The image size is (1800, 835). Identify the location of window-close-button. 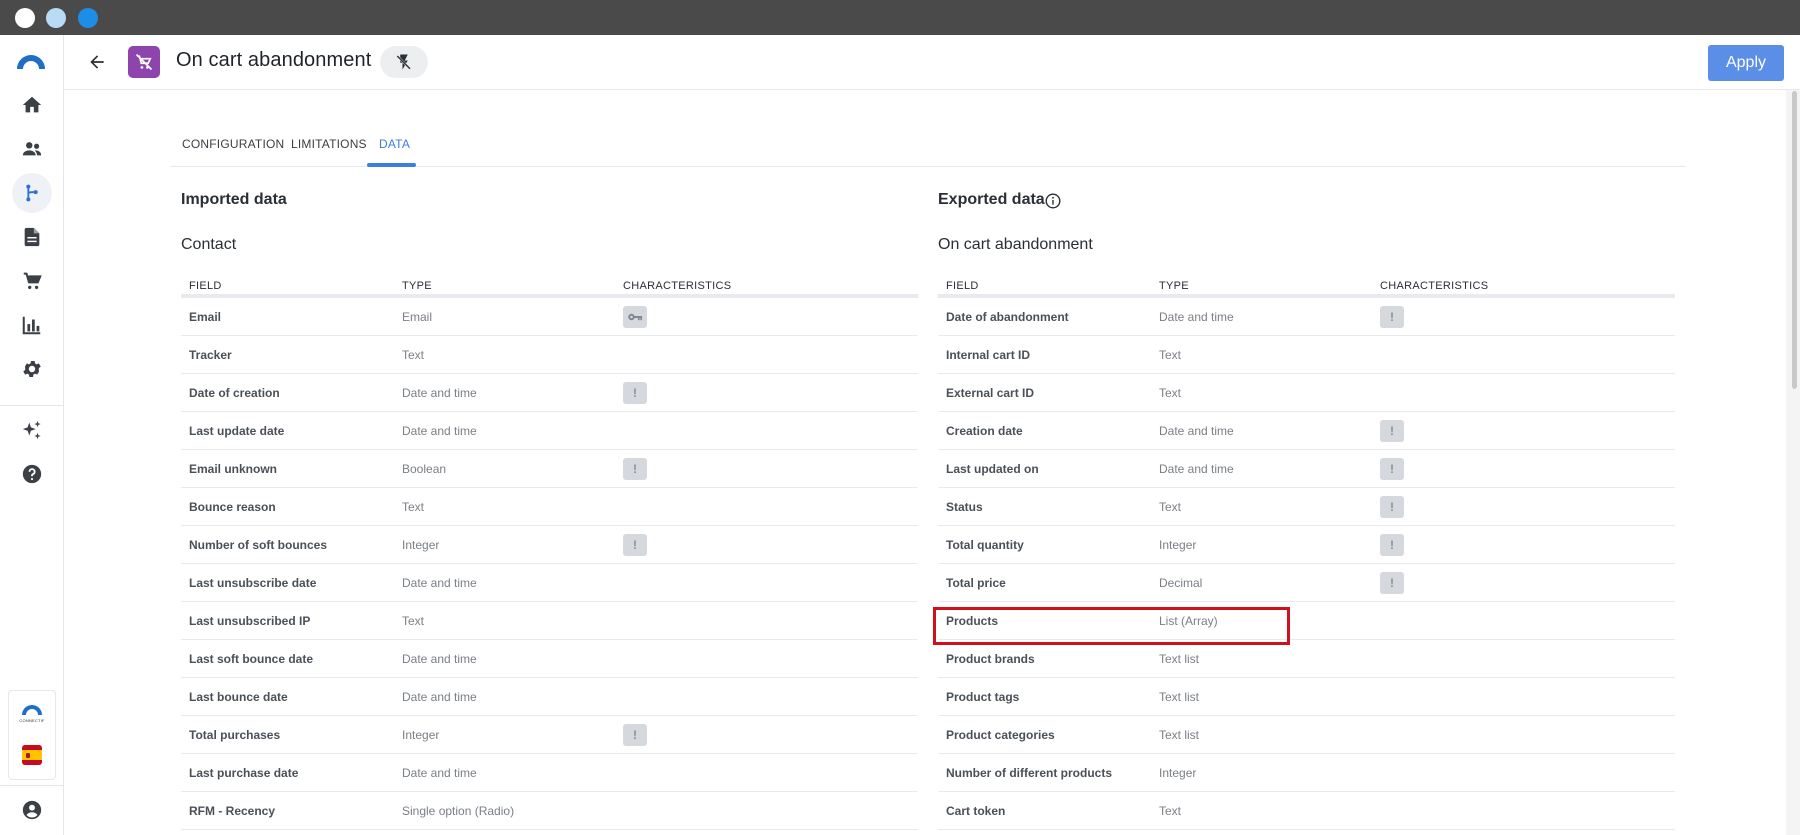
(25, 18).